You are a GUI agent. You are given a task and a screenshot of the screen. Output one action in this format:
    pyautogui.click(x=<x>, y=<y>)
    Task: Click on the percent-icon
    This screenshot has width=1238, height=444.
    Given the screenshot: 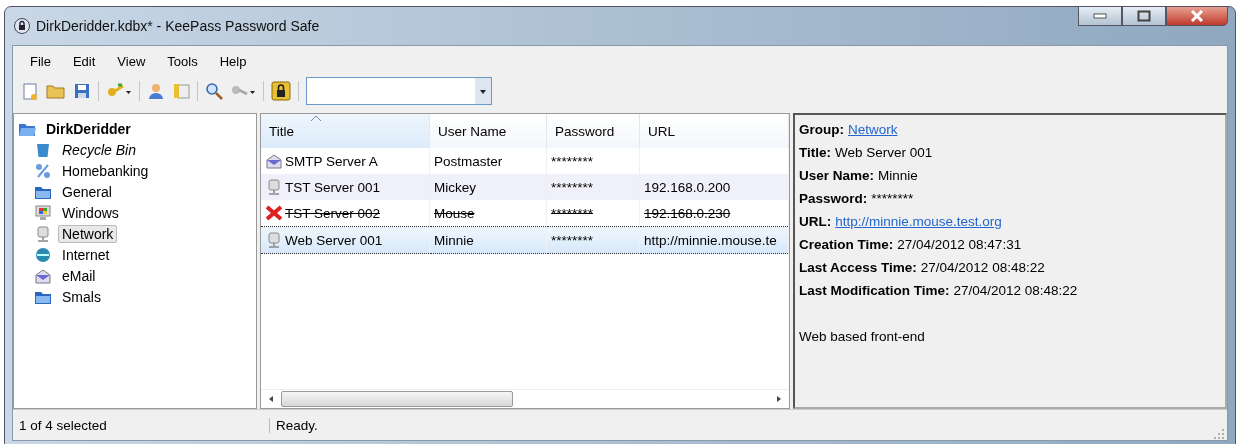 What is the action you would take?
    pyautogui.click(x=43, y=170)
    